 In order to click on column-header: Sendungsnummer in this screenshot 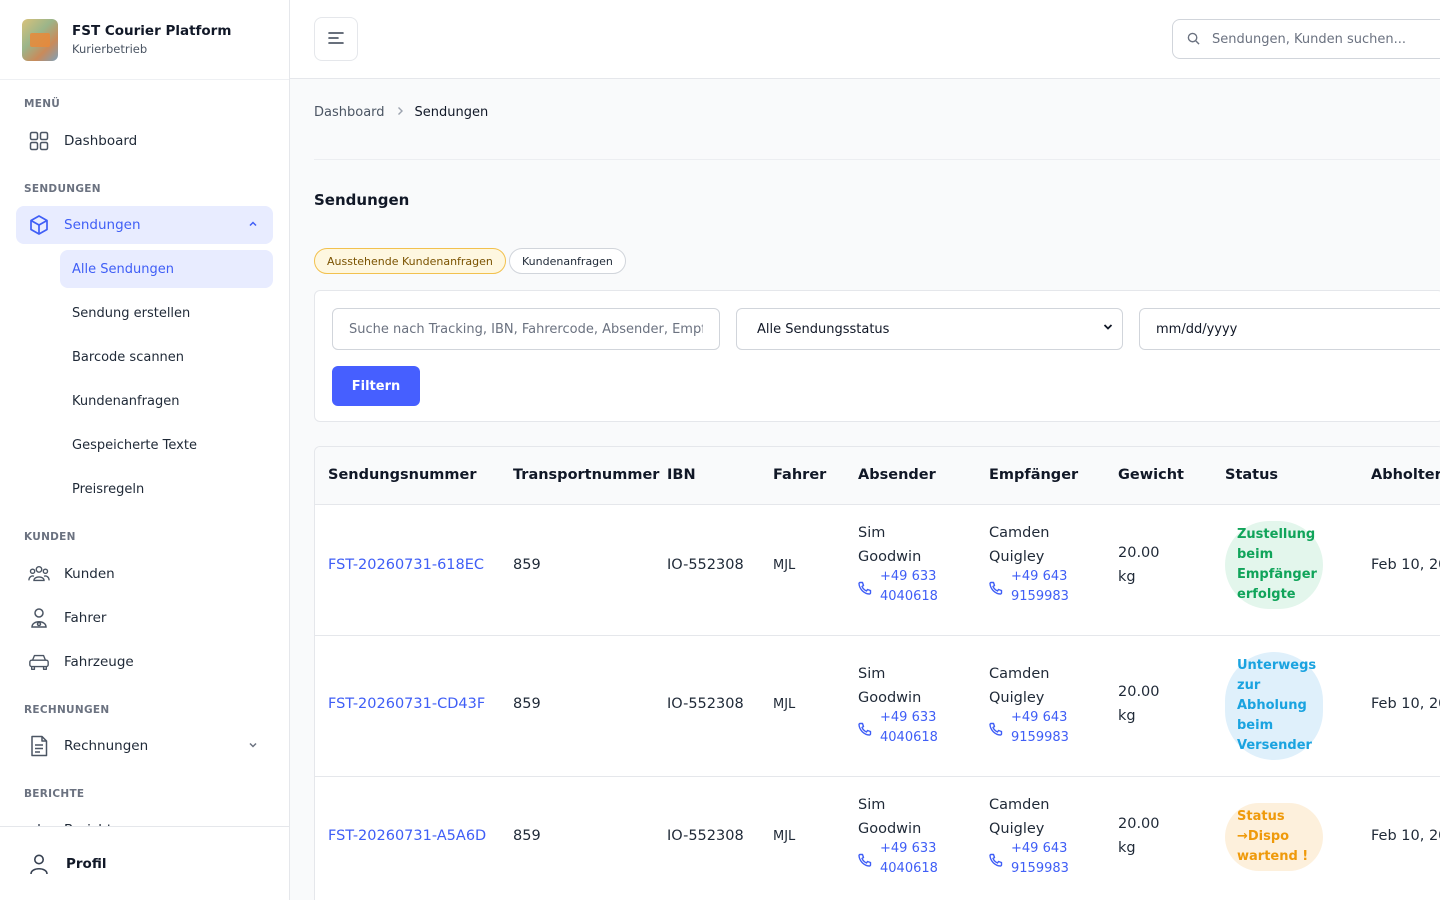, I will do `click(402, 475)`.